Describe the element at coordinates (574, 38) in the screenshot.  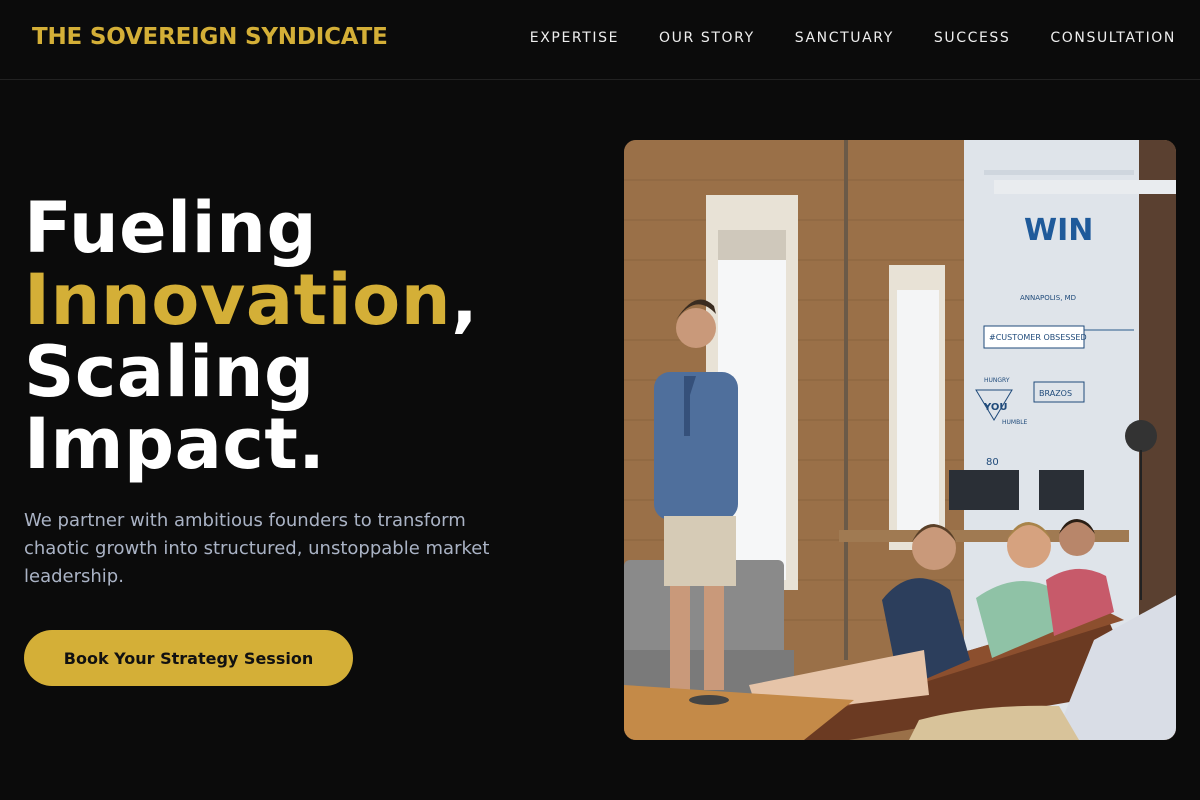
I see `nav-link-expertise: EXPERTISE` at that location.